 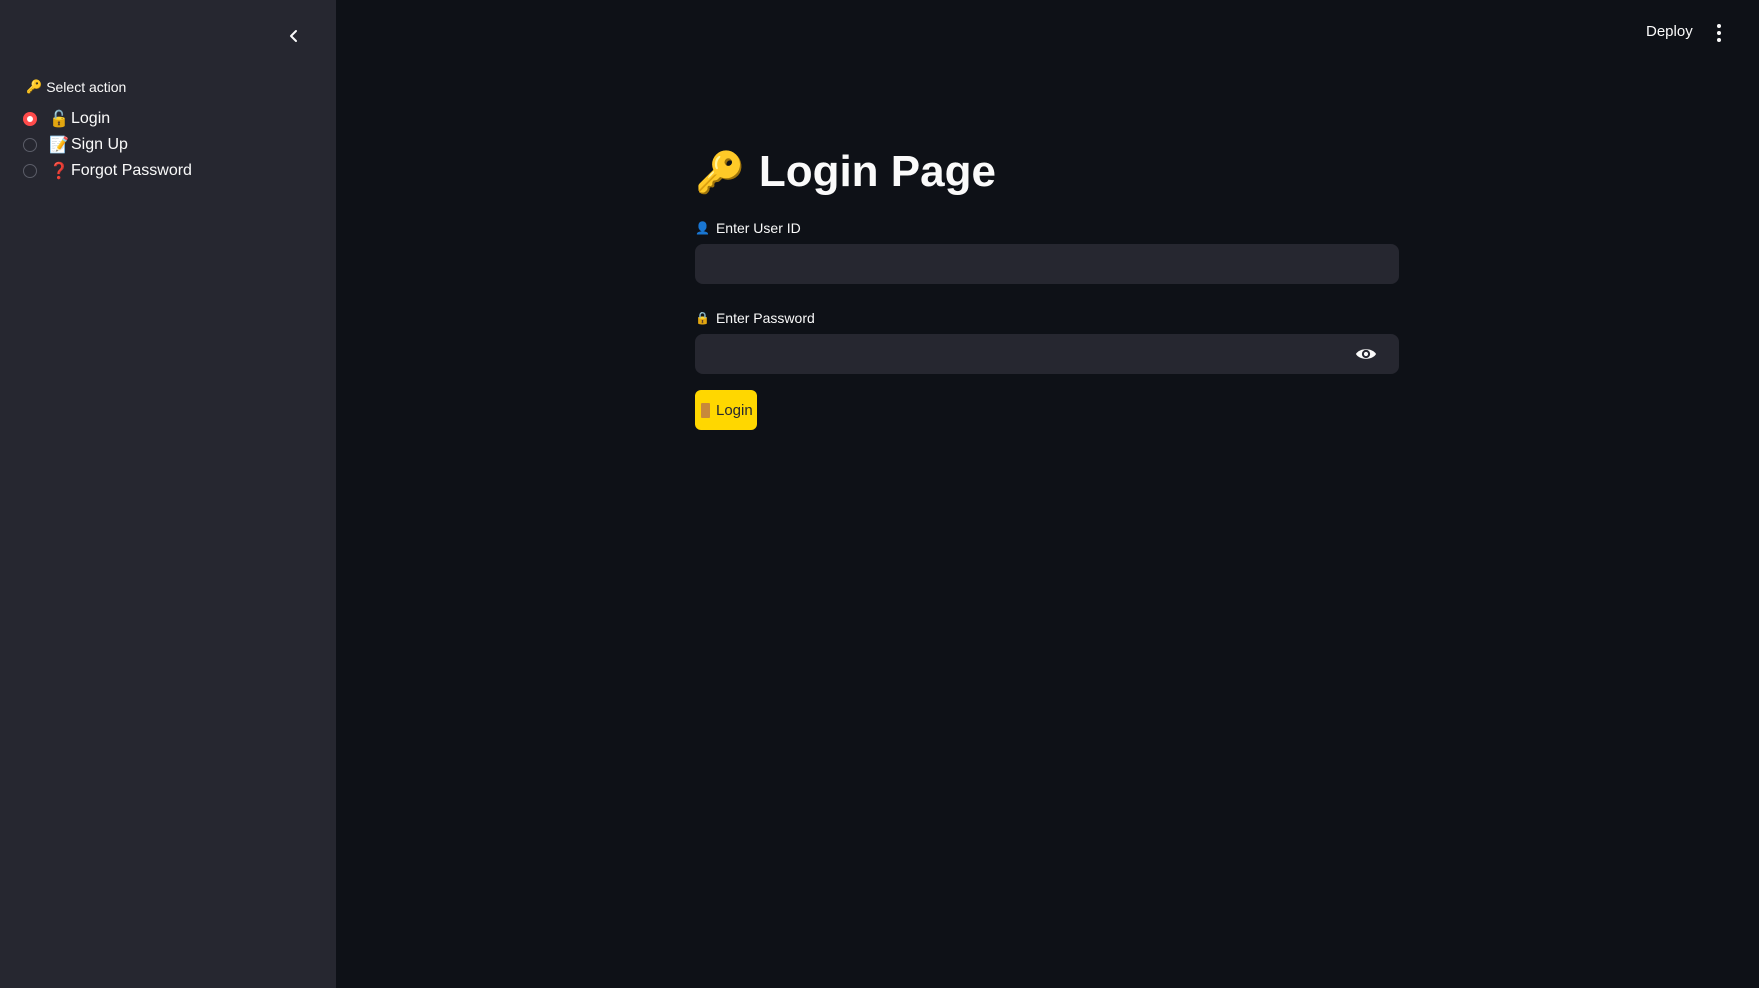 I want to click on radio-group-label: 🔑 Select action, so click(x=76, y=87).